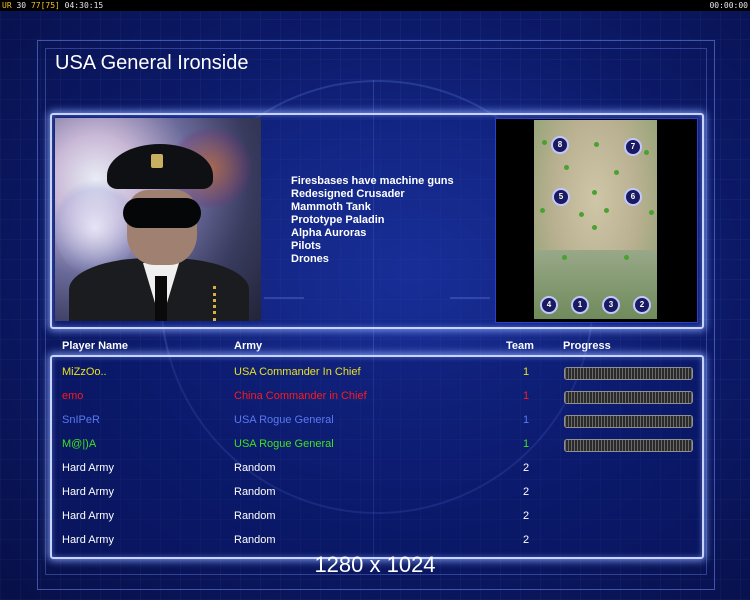 The image size is (750, 600). What do you see at coordinates (300, 396) in the screenshot?
I see `player-army: China Commander in Chief` at bounding box center [300, 396].